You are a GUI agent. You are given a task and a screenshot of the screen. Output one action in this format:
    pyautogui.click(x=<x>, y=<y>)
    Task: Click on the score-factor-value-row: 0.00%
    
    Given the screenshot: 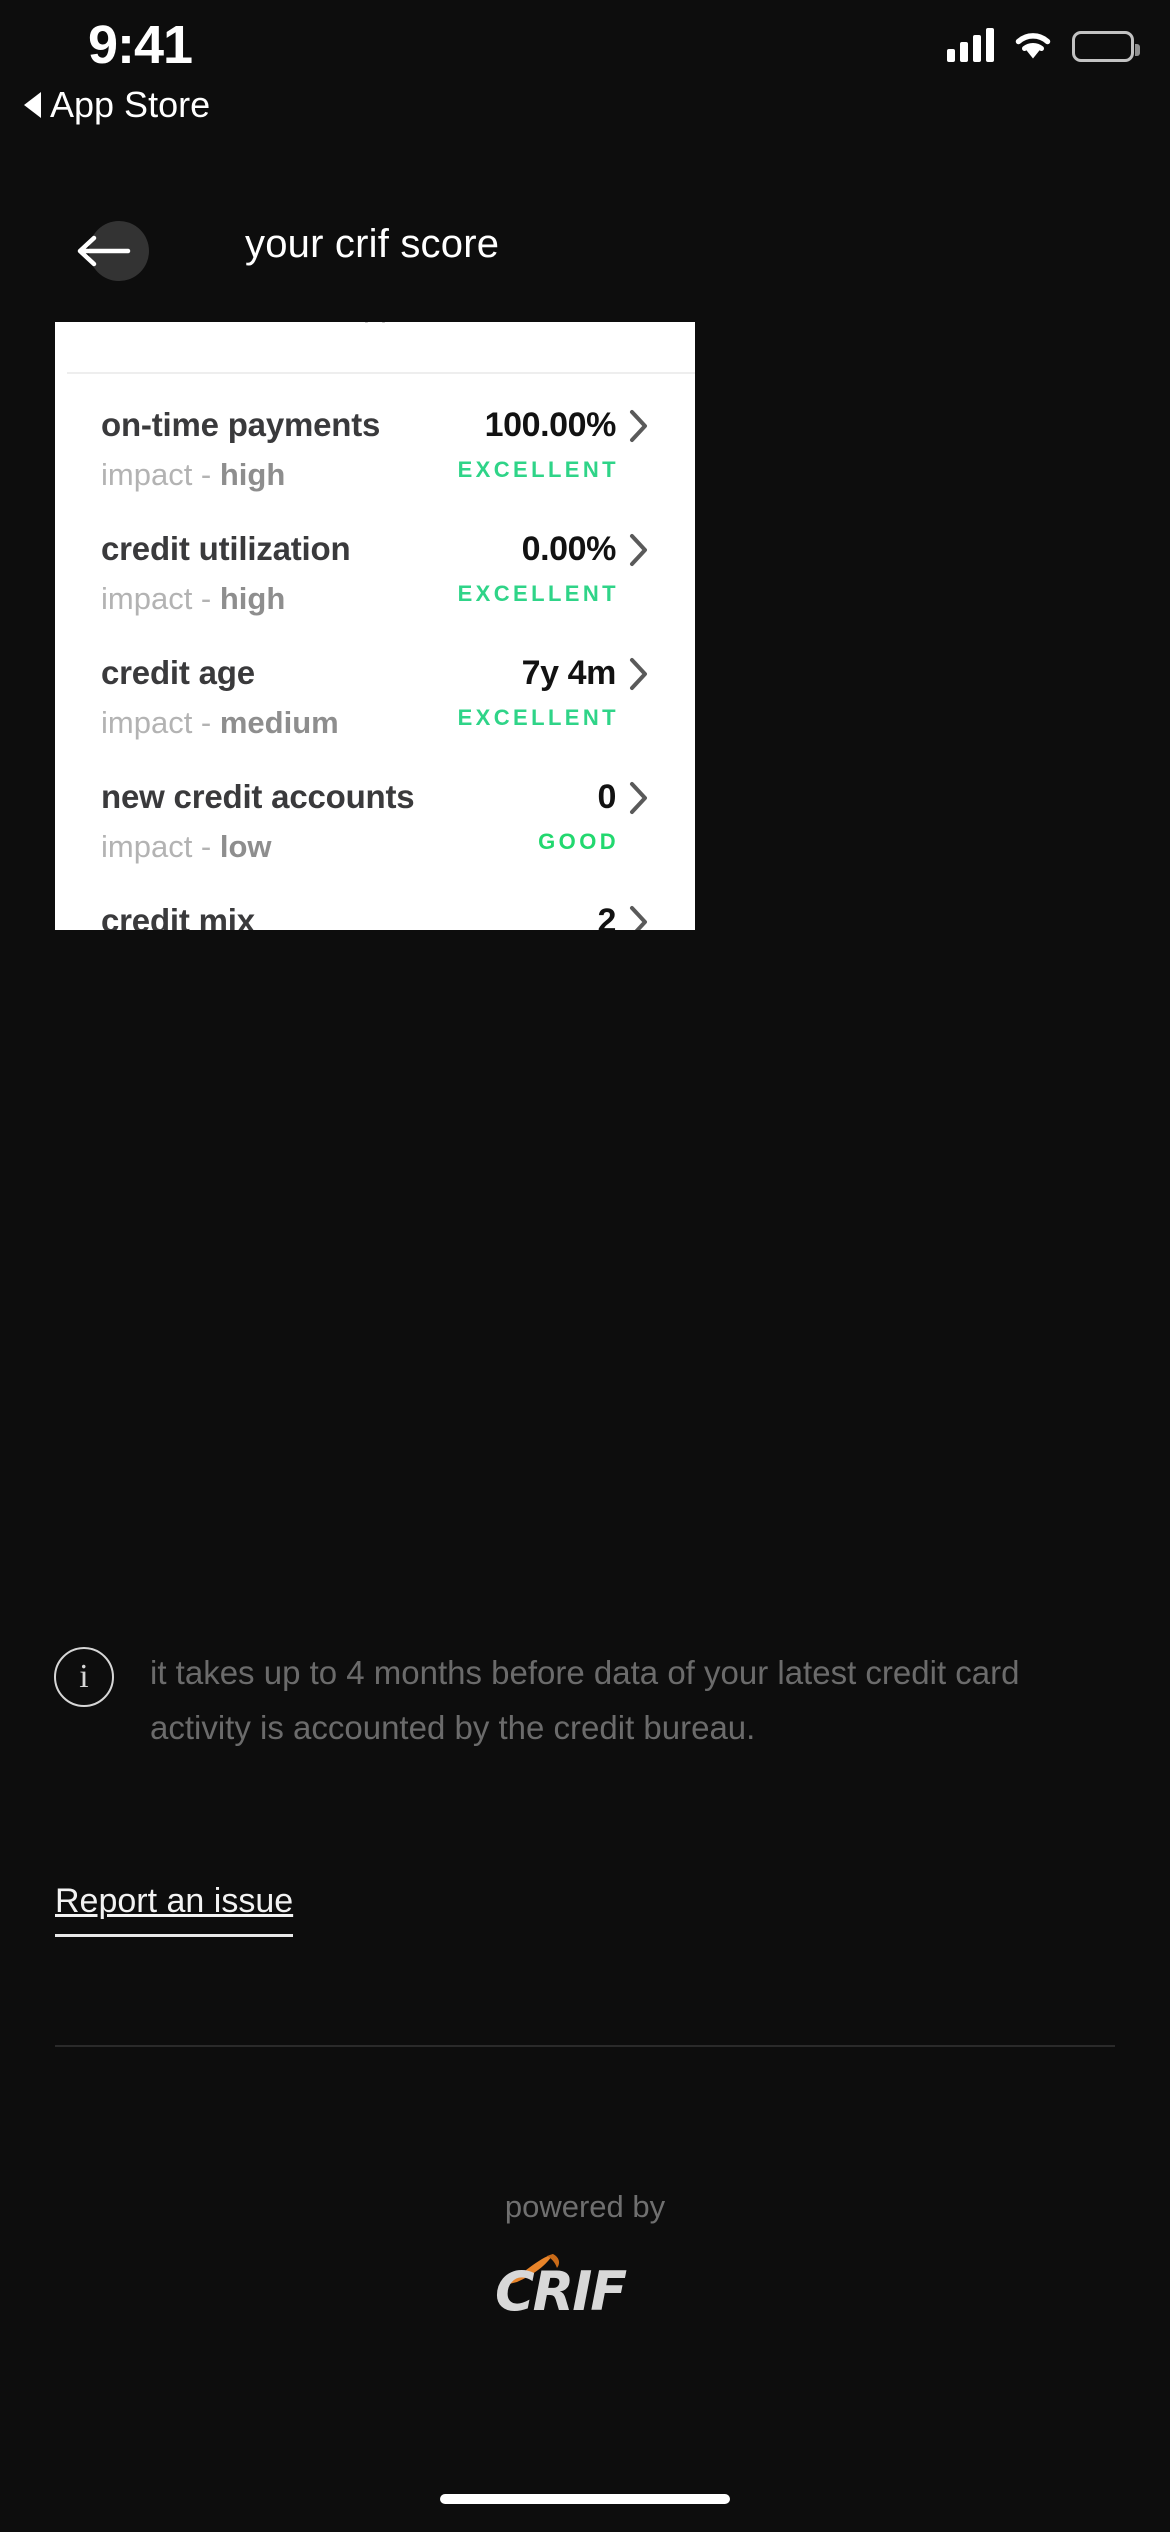 What is the action you would take?
    pyautogui.click(x=585, y=549)
    